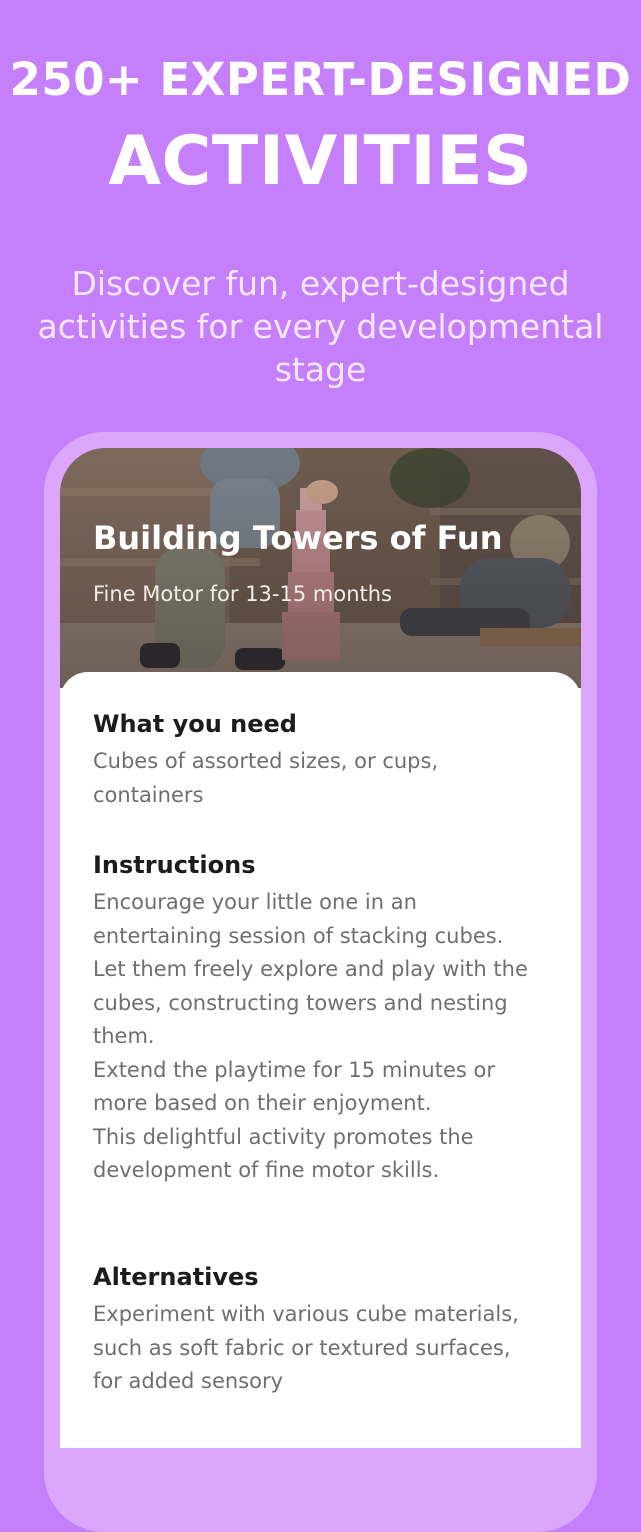 The height and width of the screenshot is (1532, 641). I want to click on section-heading: Alternatives, so click(176, 1277).